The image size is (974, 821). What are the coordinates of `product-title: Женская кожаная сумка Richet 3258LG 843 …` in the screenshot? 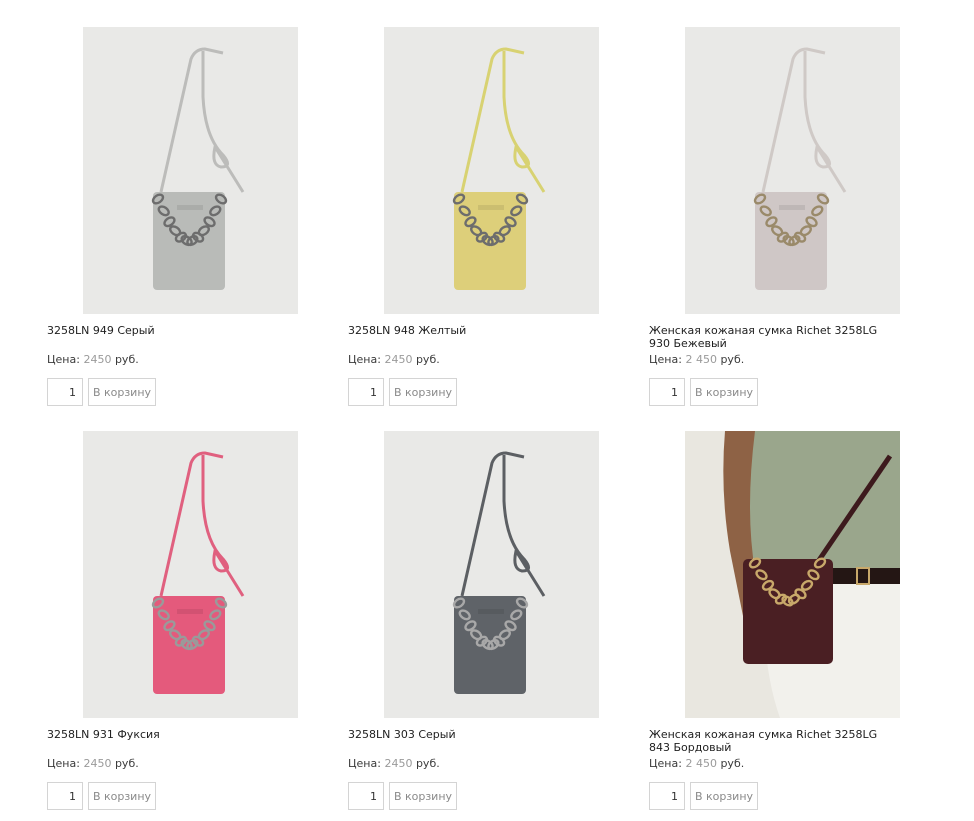 It's located at (774, 741).